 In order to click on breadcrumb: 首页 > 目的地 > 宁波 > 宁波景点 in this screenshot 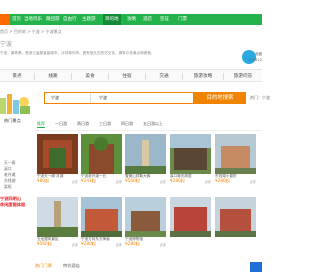, I will do `click(31, 31)`.